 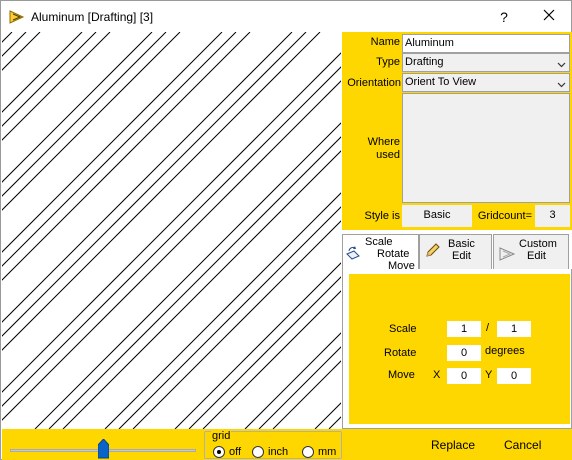 What do you see at coordinates (385, 42) in the screenshot?
I see `name-label: Name` at bounding box center [385, 42].